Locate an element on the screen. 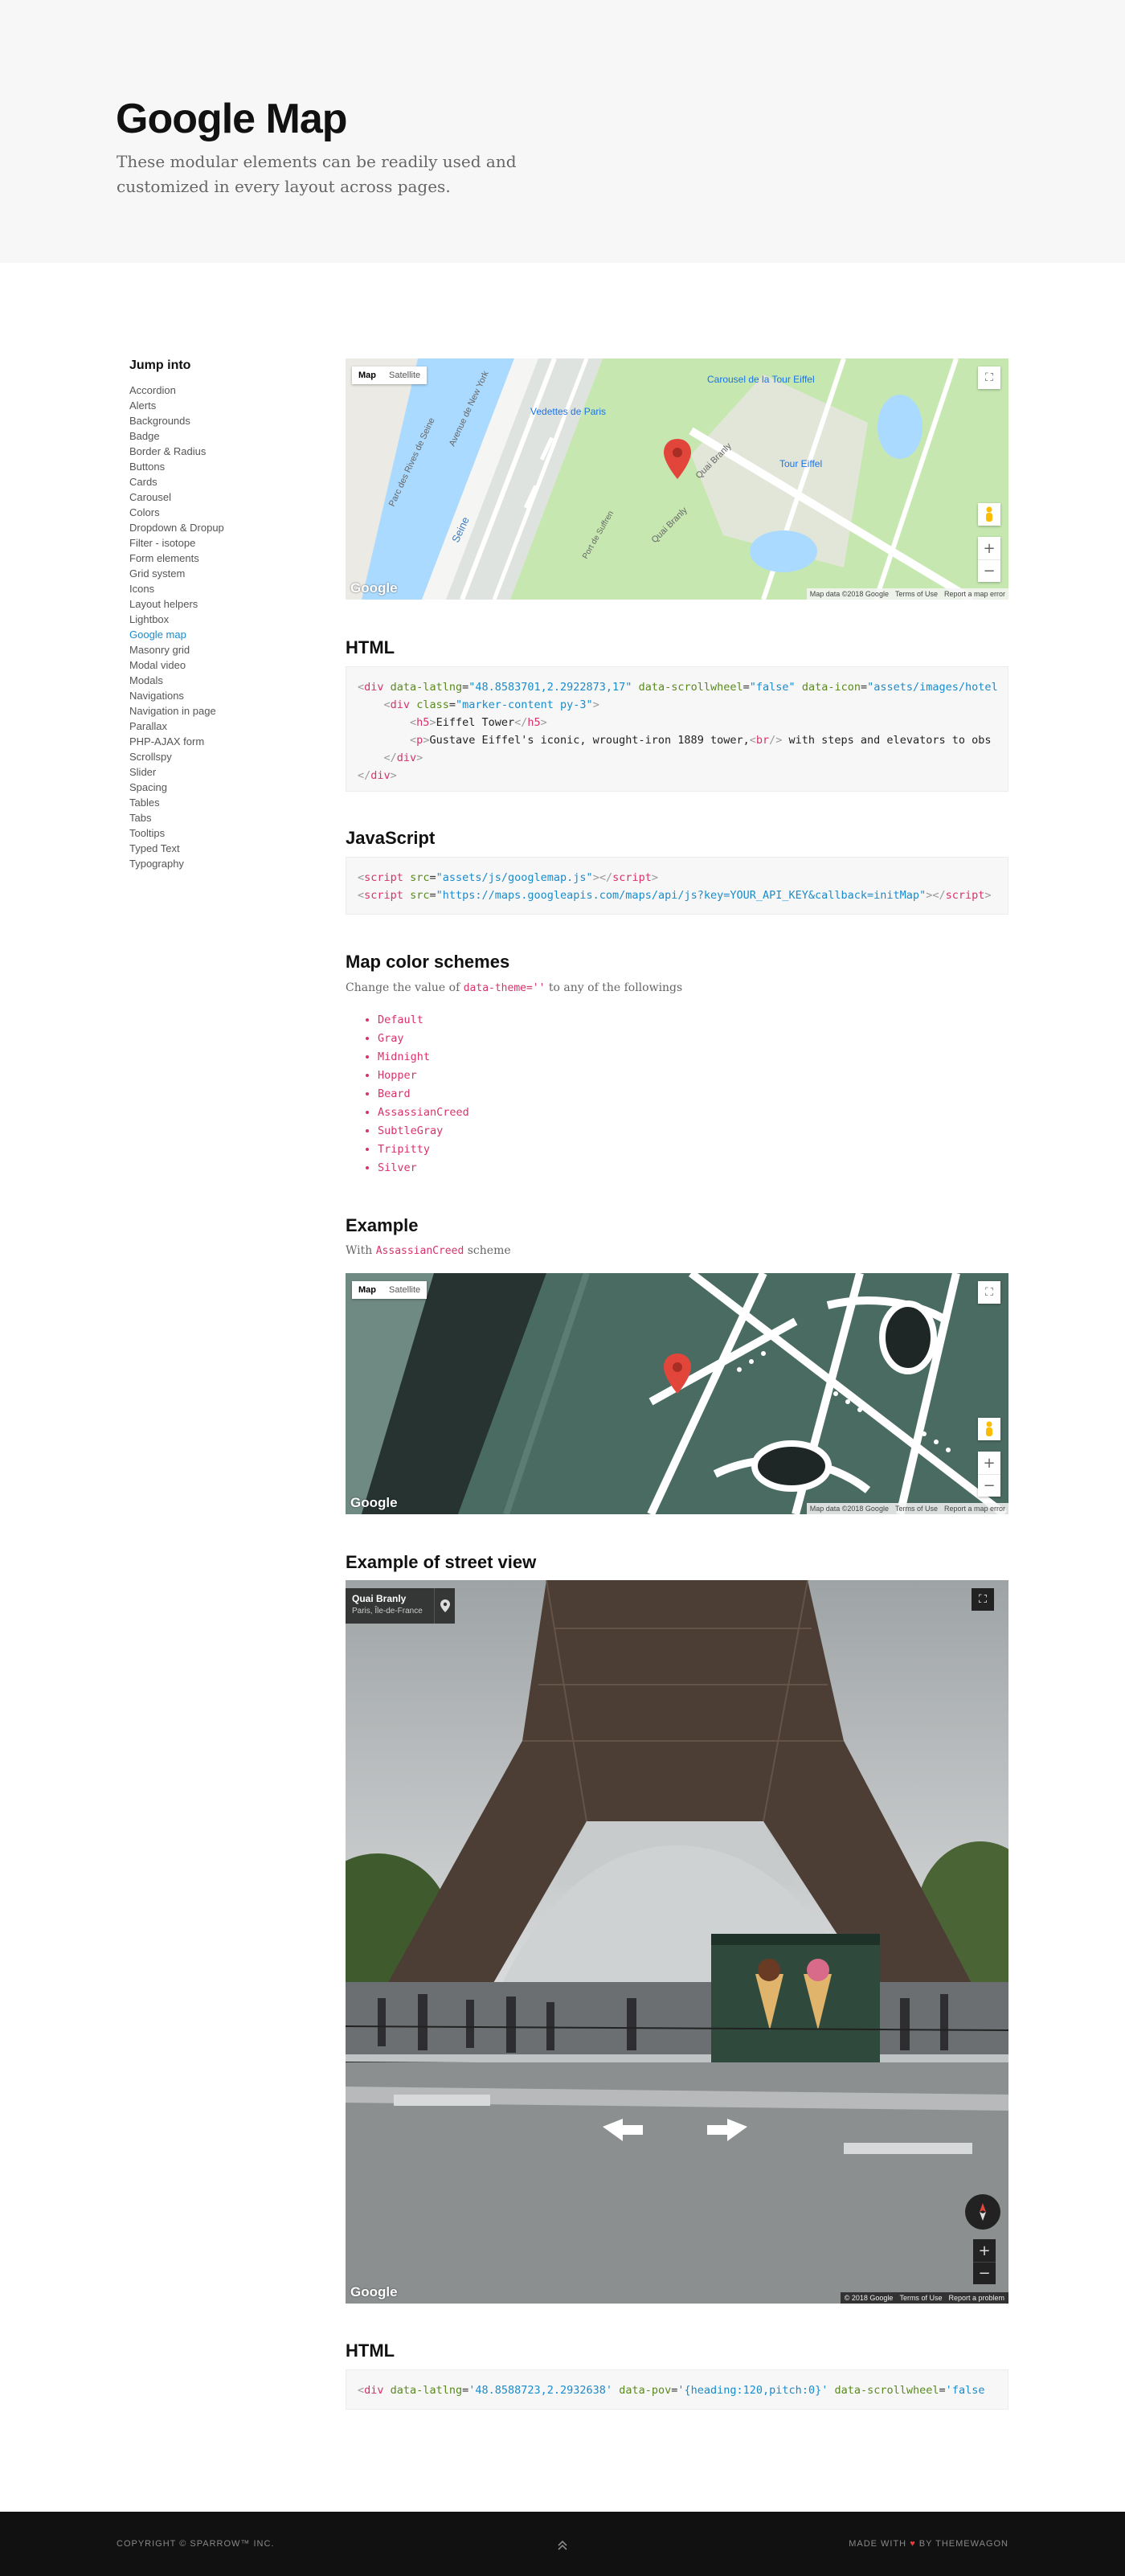 The width and height of the screenshot is (1125, 2576). sidebar-item-backgrounds: Backgrounds is located at coordinates (209, 420).